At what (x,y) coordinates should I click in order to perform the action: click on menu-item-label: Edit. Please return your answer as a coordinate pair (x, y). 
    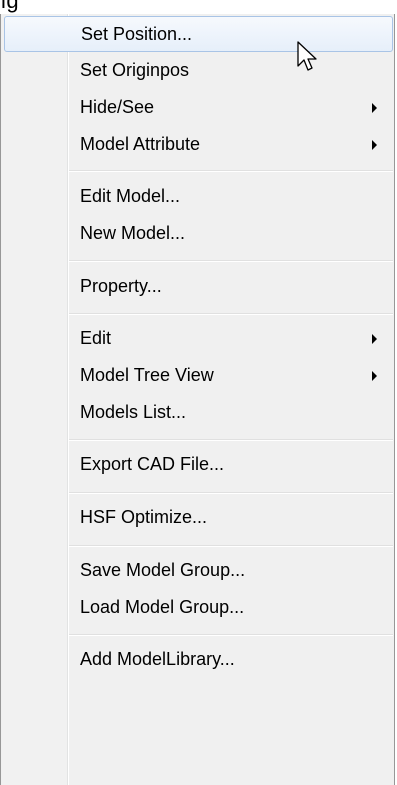
    Looking at the image, I should click on (96, 338).